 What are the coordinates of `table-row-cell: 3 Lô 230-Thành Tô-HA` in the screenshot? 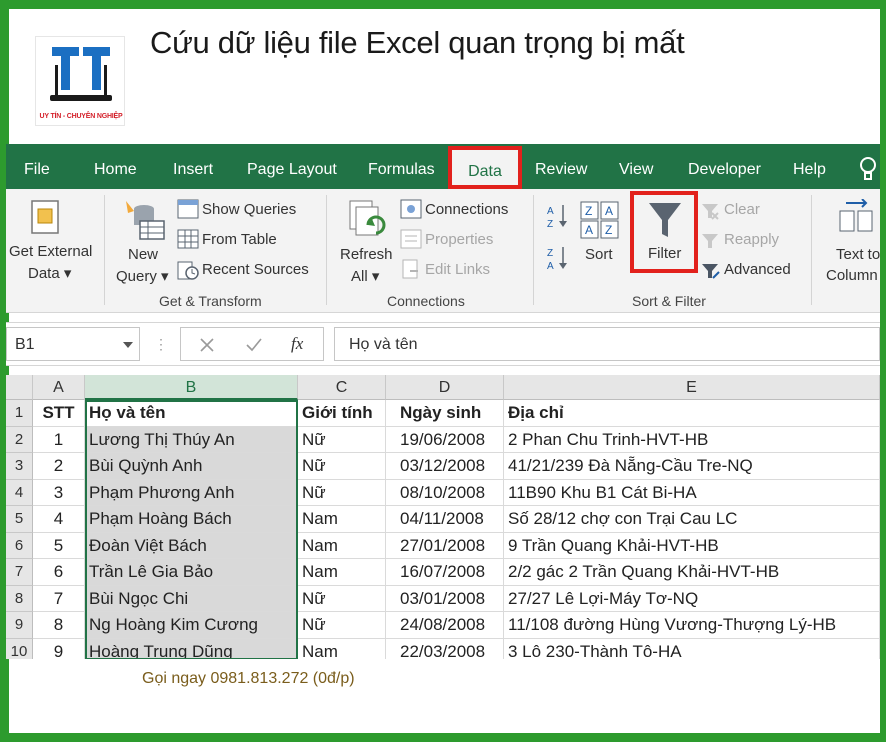 It's located at (692, 648).